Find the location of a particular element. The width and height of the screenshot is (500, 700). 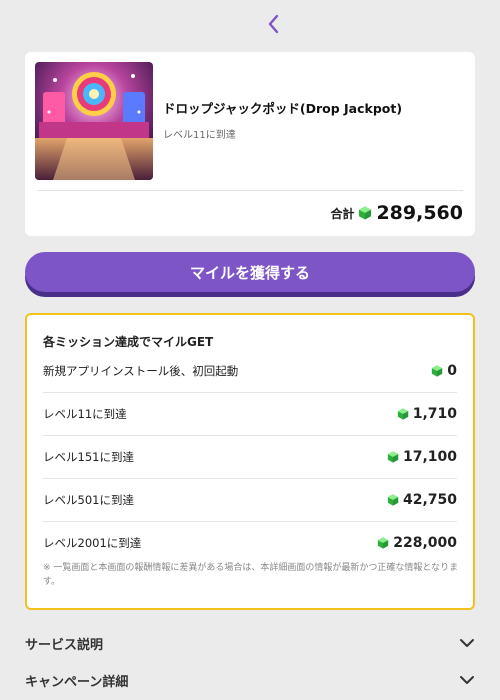

mission-row: レベル151に到達 17,100 is located at coordinates (250, 457).